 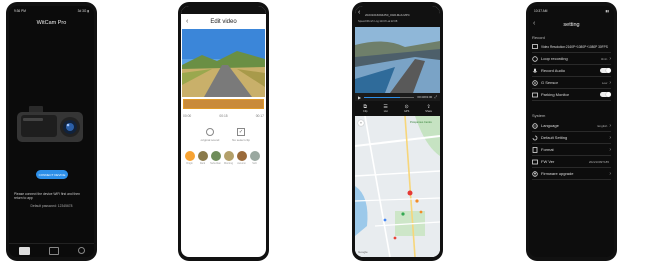 I want to click on setting-label: Loop recording, so click(x=554, y=58).